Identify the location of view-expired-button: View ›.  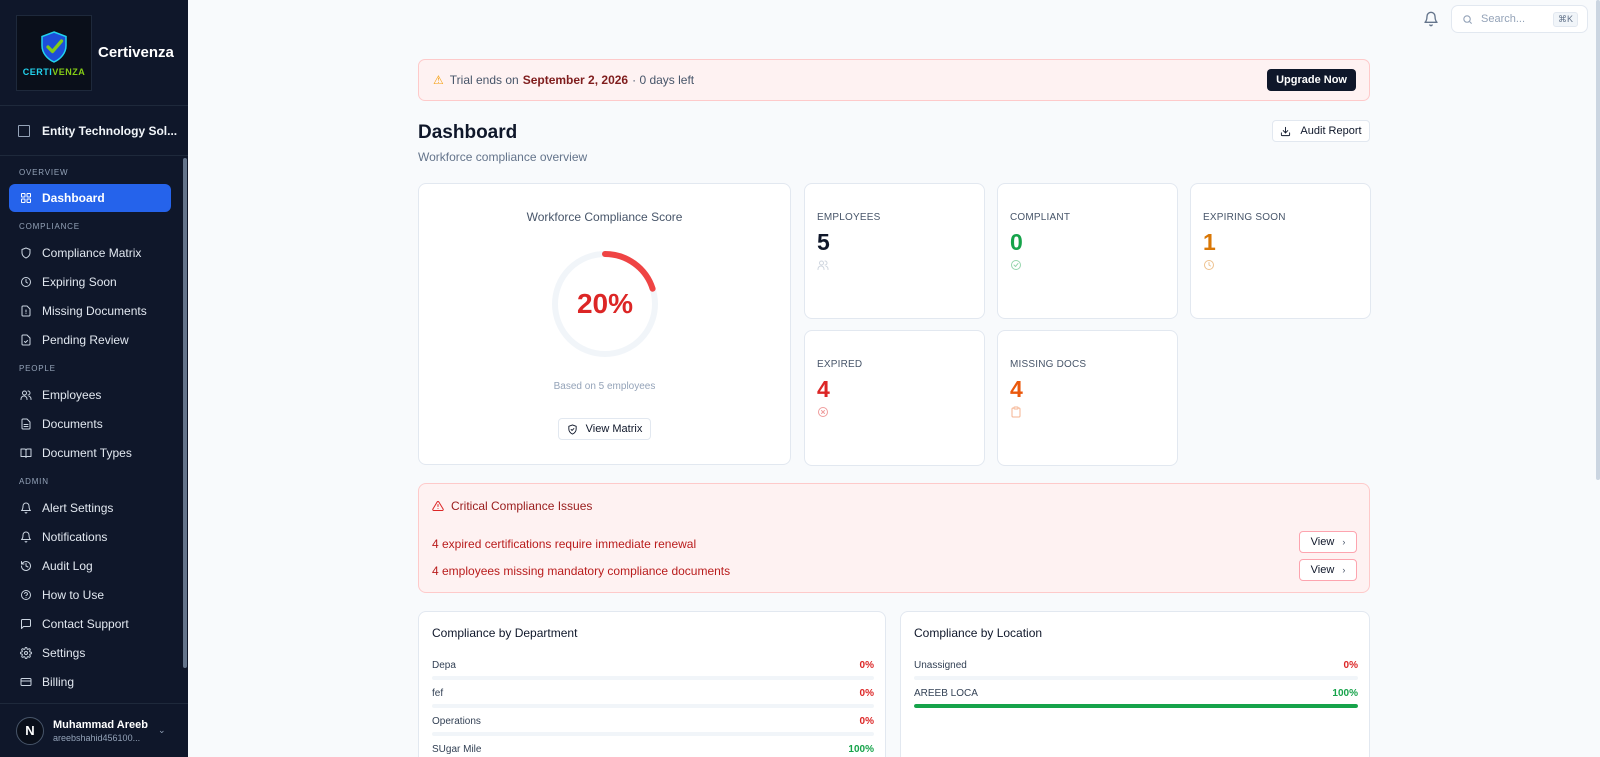
(1328, 542).